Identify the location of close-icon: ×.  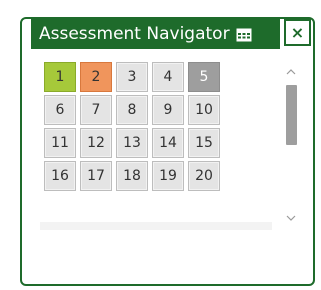
(297, 32).